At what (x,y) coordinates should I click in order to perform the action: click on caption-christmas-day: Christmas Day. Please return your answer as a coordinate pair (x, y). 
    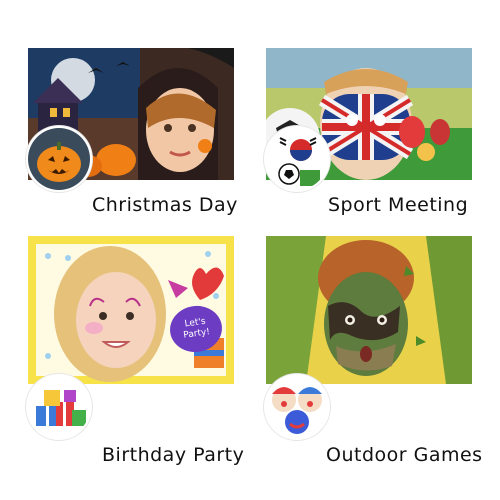
    Looking at the image, I should click on (165, 205).